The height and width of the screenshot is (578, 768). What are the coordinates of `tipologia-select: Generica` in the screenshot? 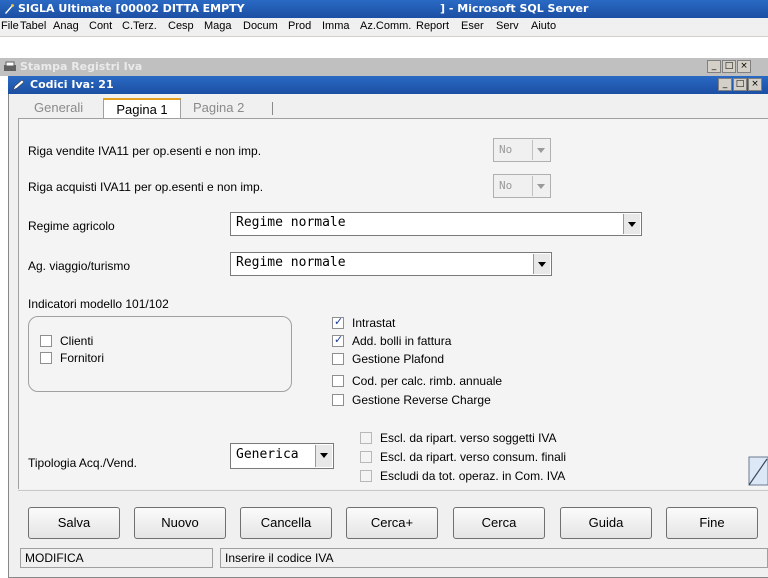 It's located at (282, 456).